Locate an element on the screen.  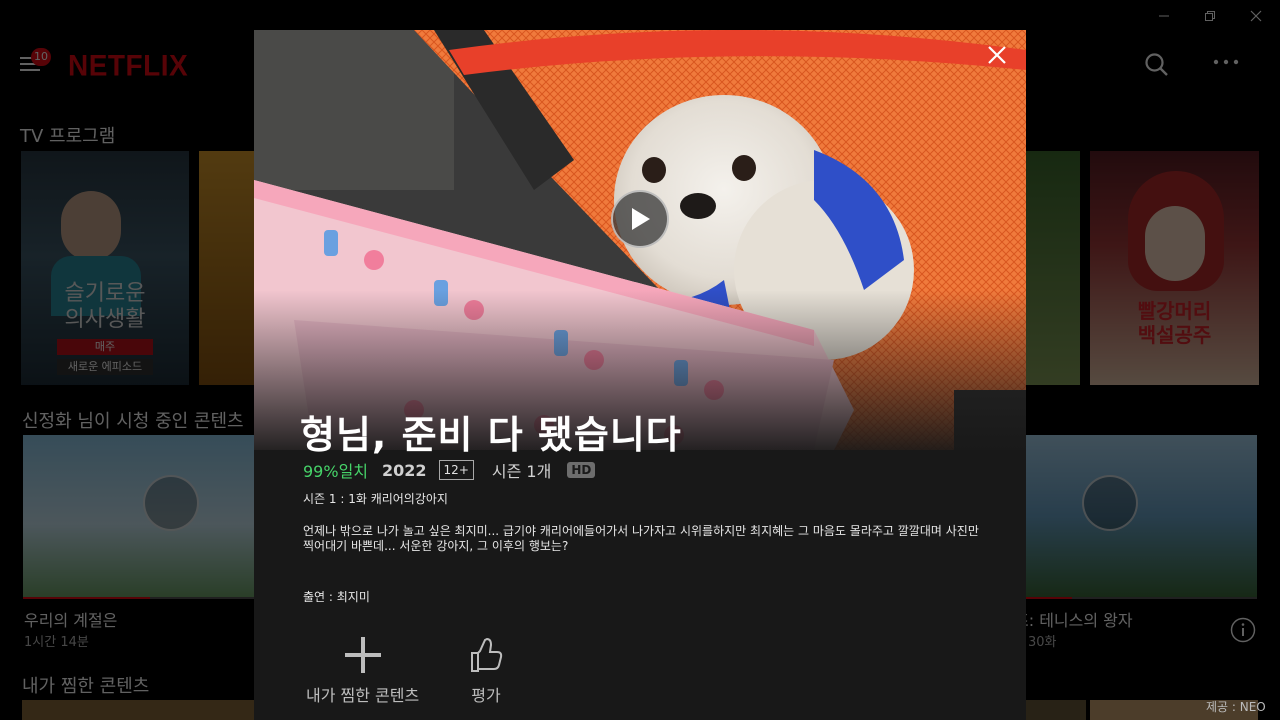
rate-button: 평가 is located at coordinates (486, 671).